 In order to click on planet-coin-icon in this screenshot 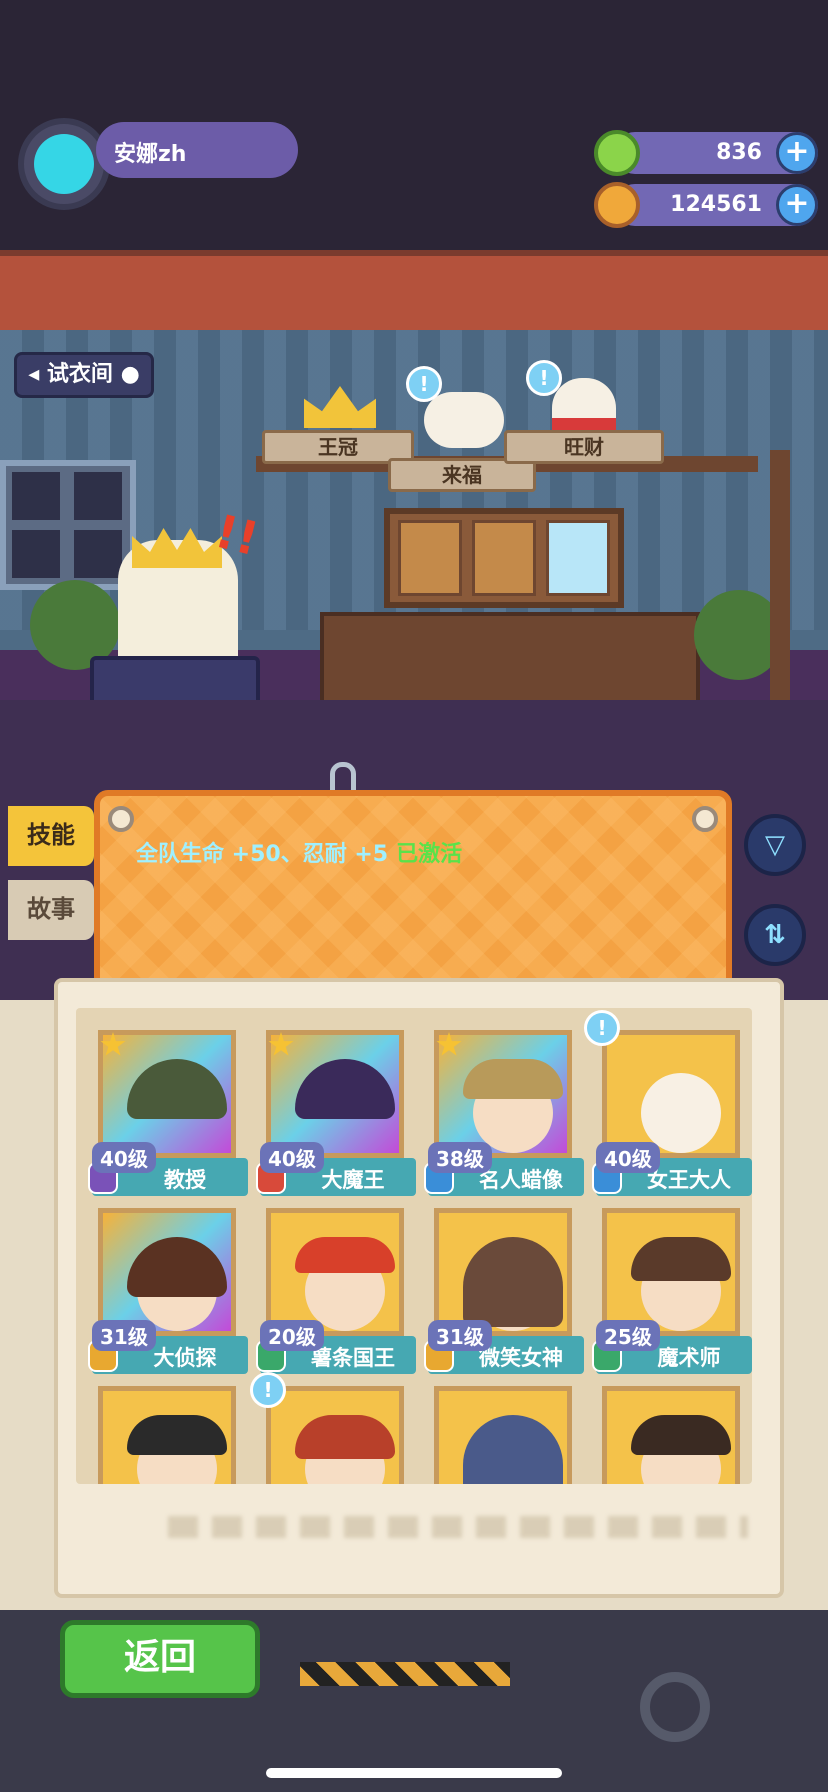, I will do `click(617, 205)`.